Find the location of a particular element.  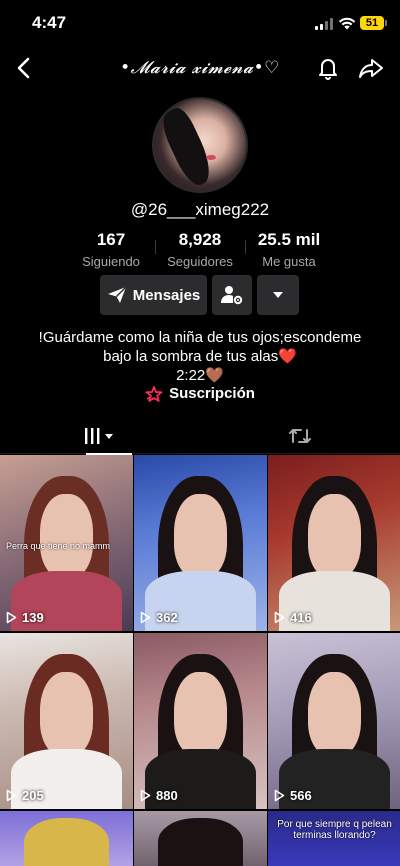

share-arrow-icon is located at coordinates (371, 68).